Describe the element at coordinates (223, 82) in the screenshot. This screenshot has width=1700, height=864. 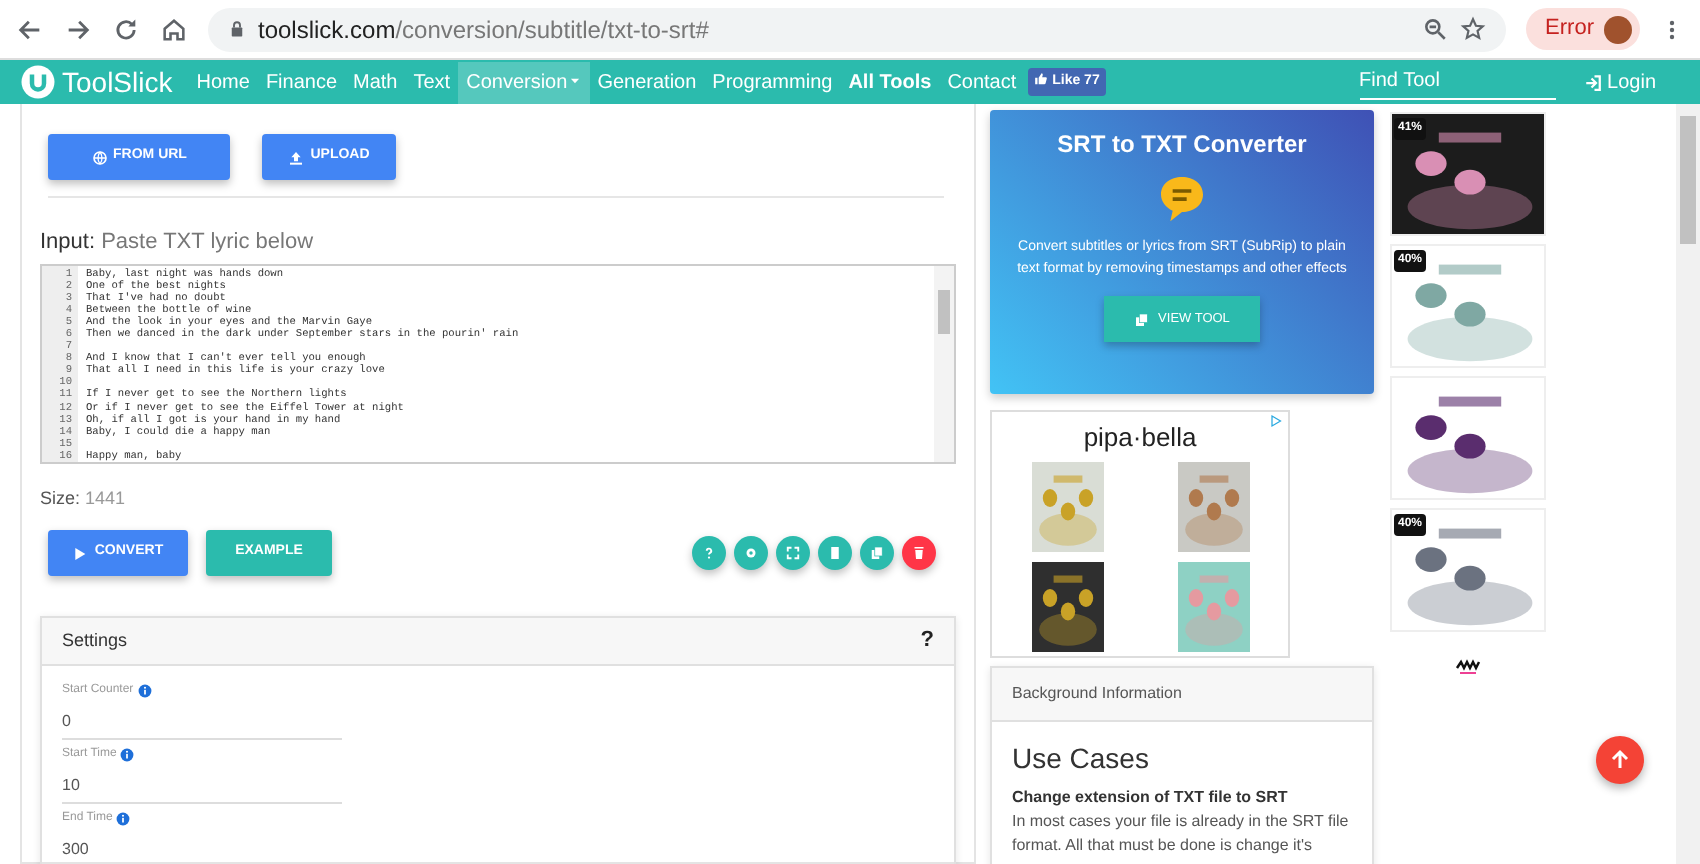
I see `nav-link: Home` at that location.